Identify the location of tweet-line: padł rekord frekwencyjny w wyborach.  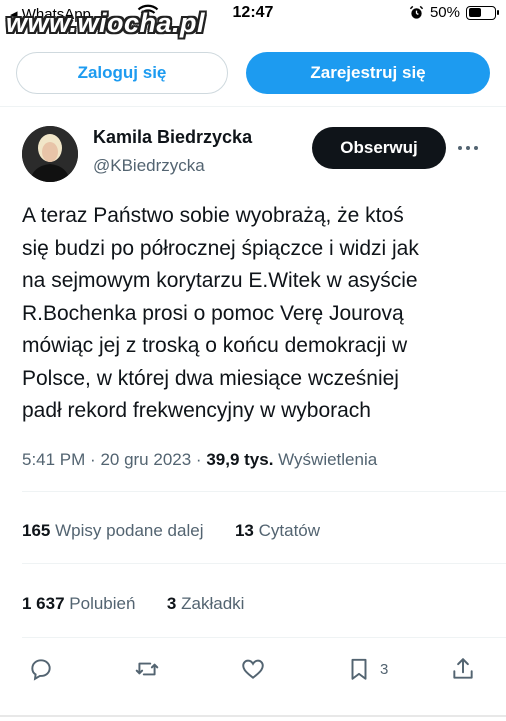
(196, 410).